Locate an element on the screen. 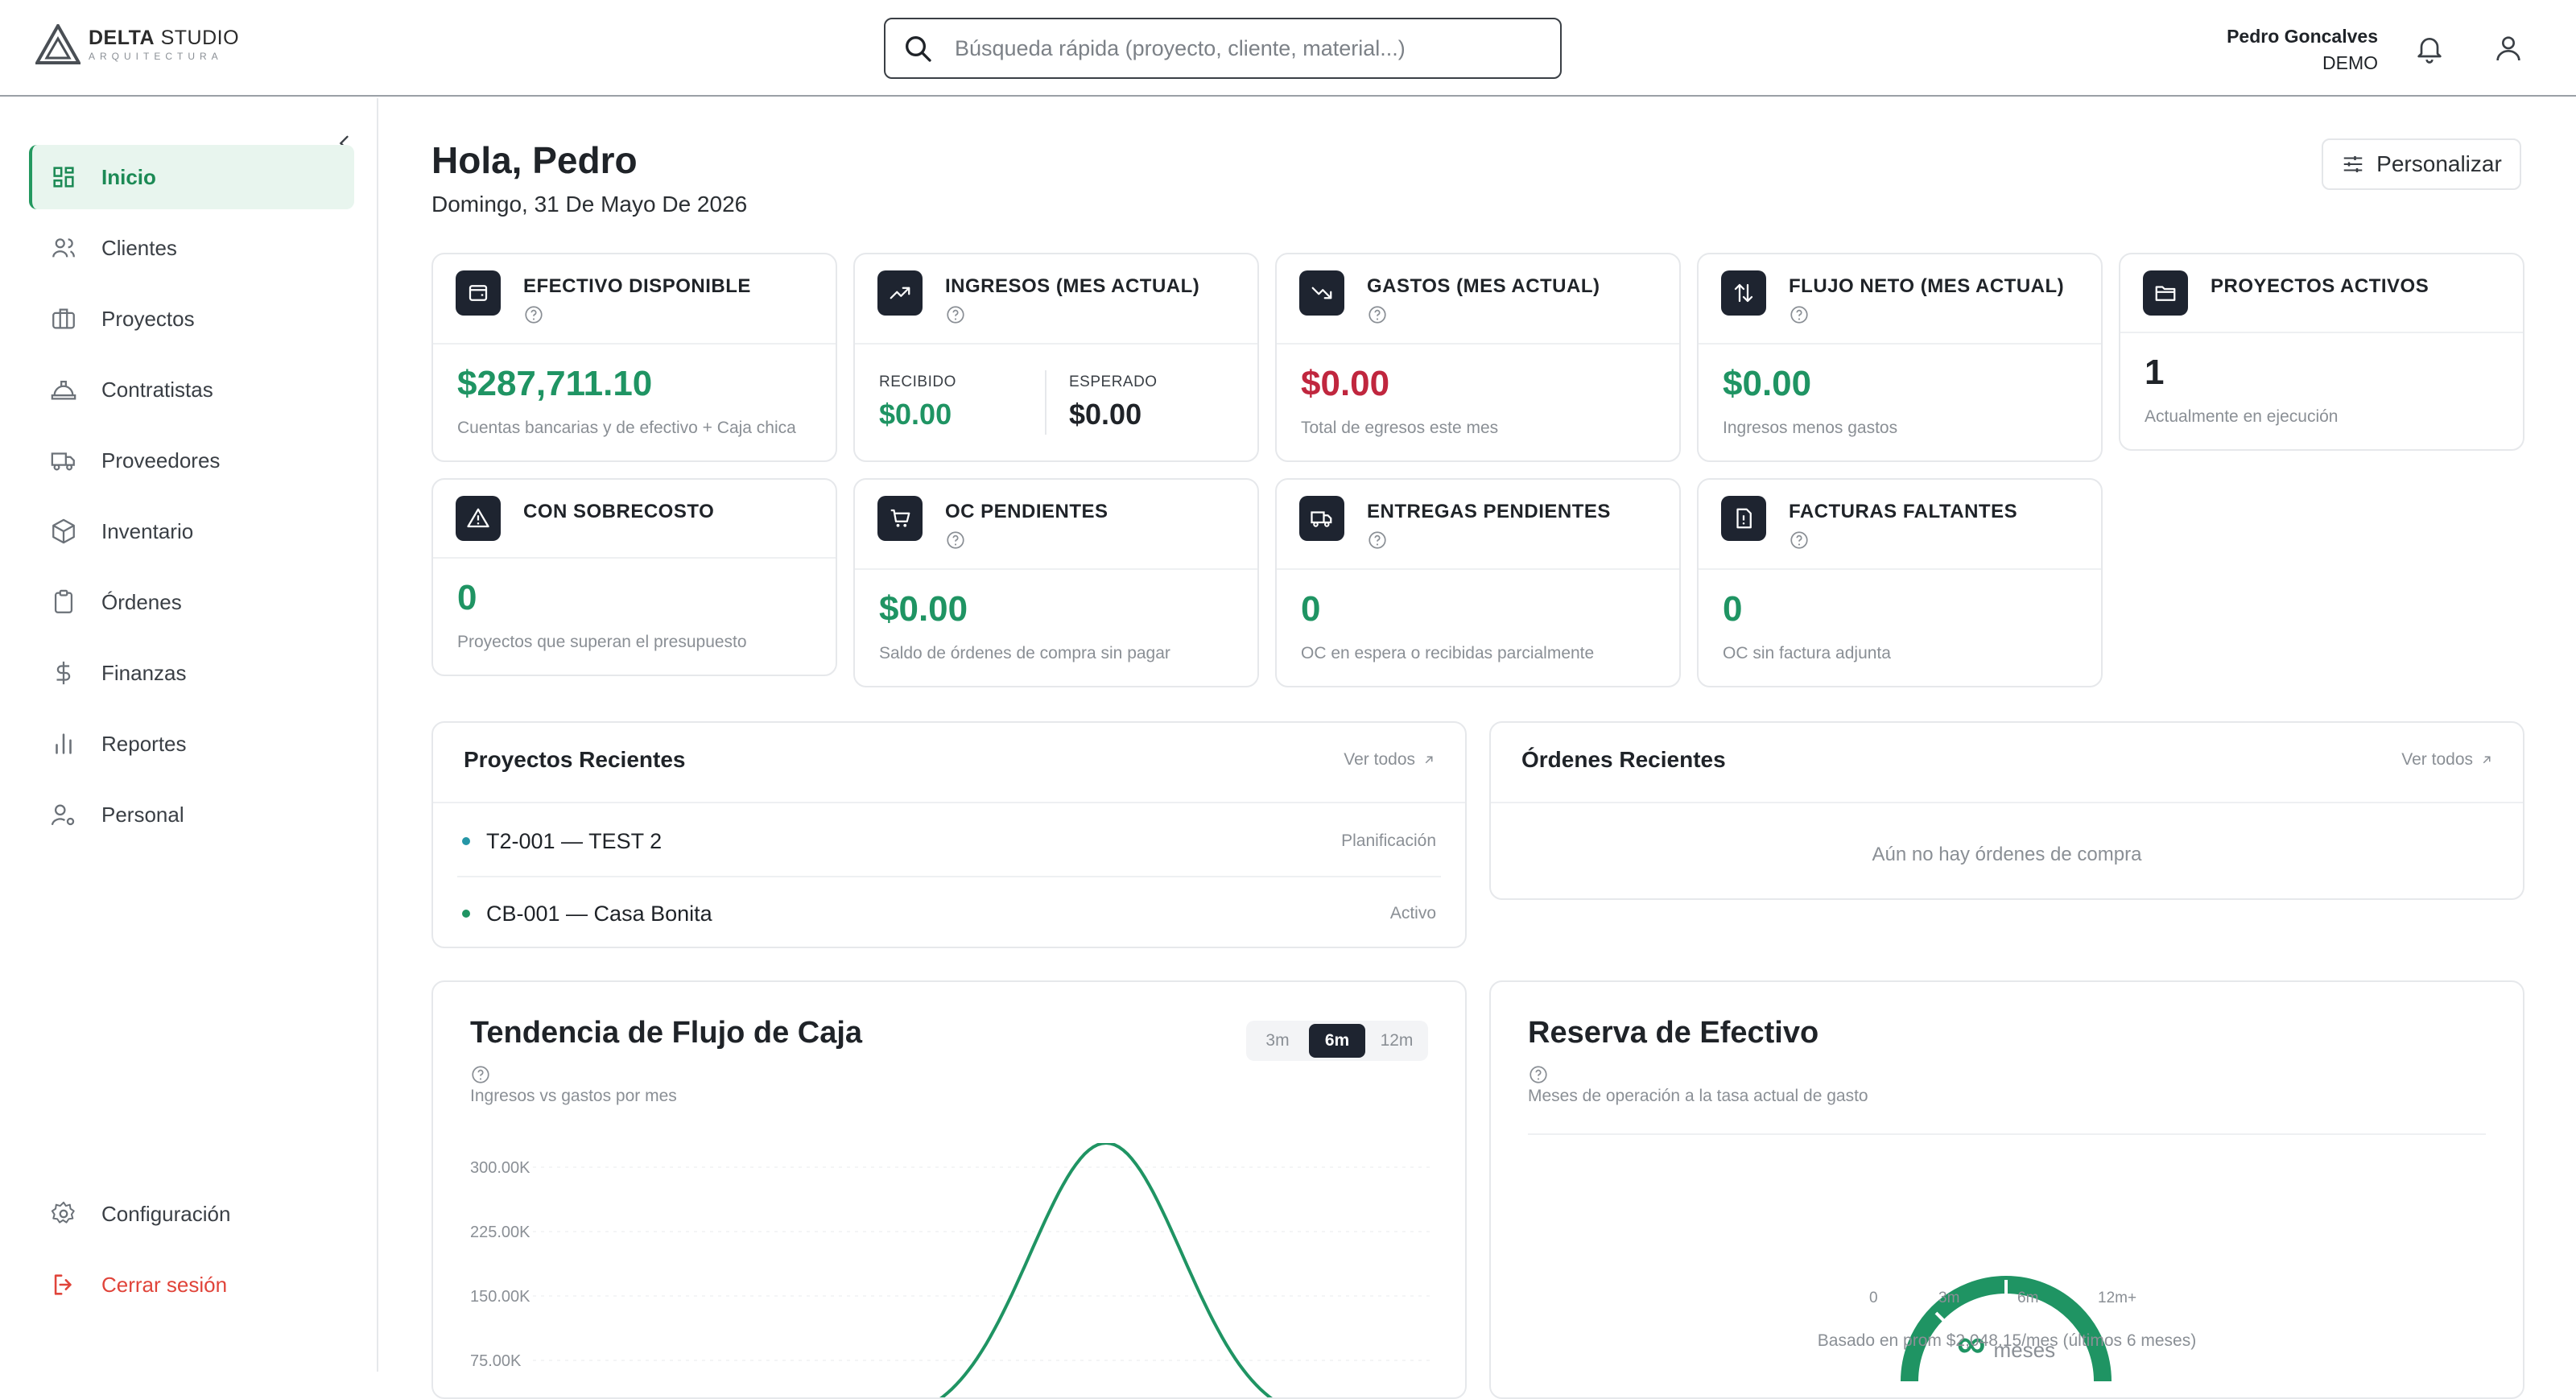  kpi-description: Ingresos menos gastos is located at coordinates (1810, 428).